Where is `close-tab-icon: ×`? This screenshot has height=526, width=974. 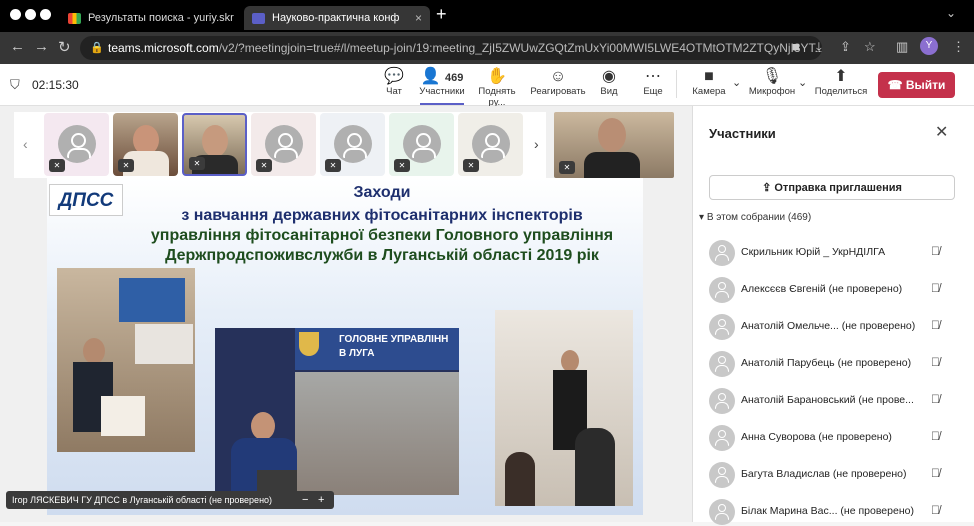
close-tab-icon: × is located at coordinates (418, 18).